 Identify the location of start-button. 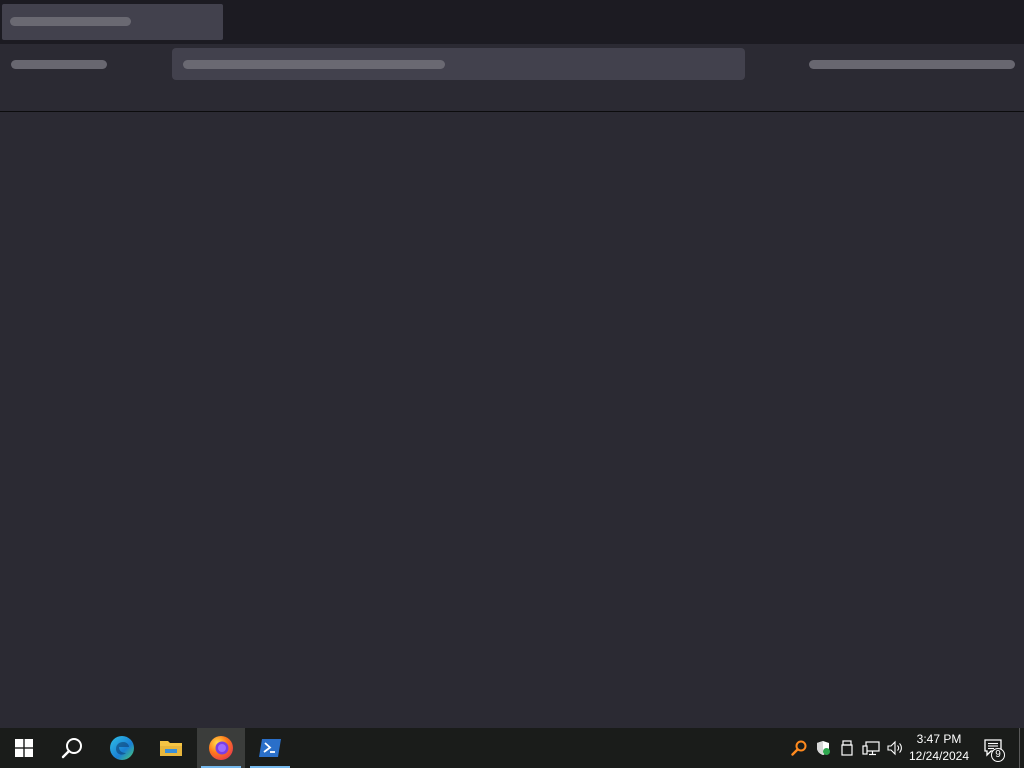
(24, 748).